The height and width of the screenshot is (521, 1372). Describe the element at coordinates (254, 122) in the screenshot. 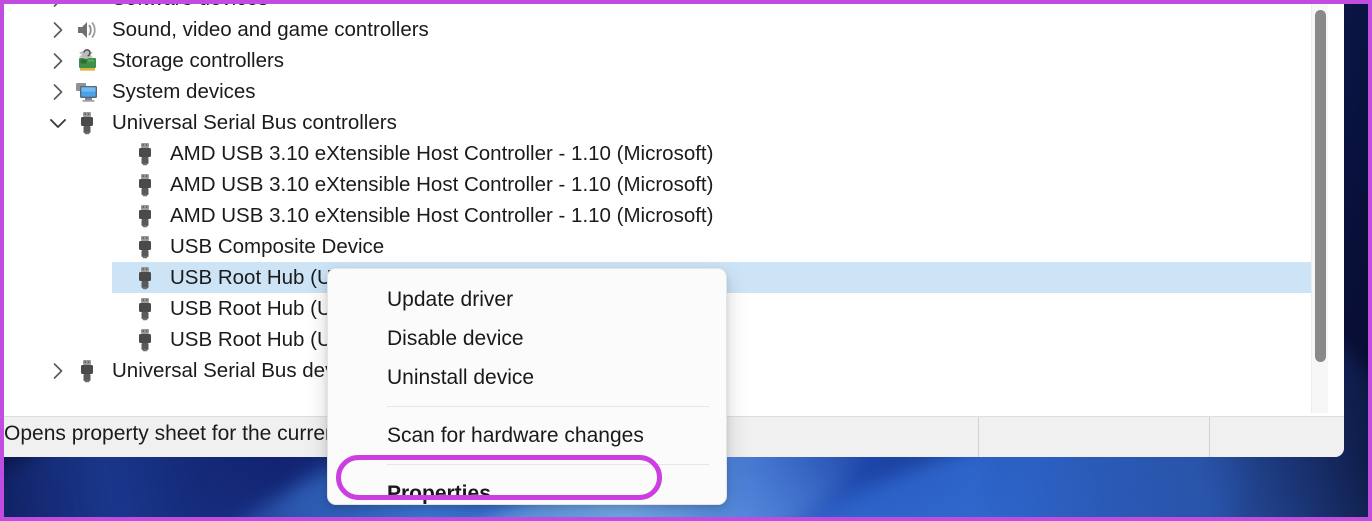

I see `tree-row-label: Universal Serial Bus controllers` at that location.